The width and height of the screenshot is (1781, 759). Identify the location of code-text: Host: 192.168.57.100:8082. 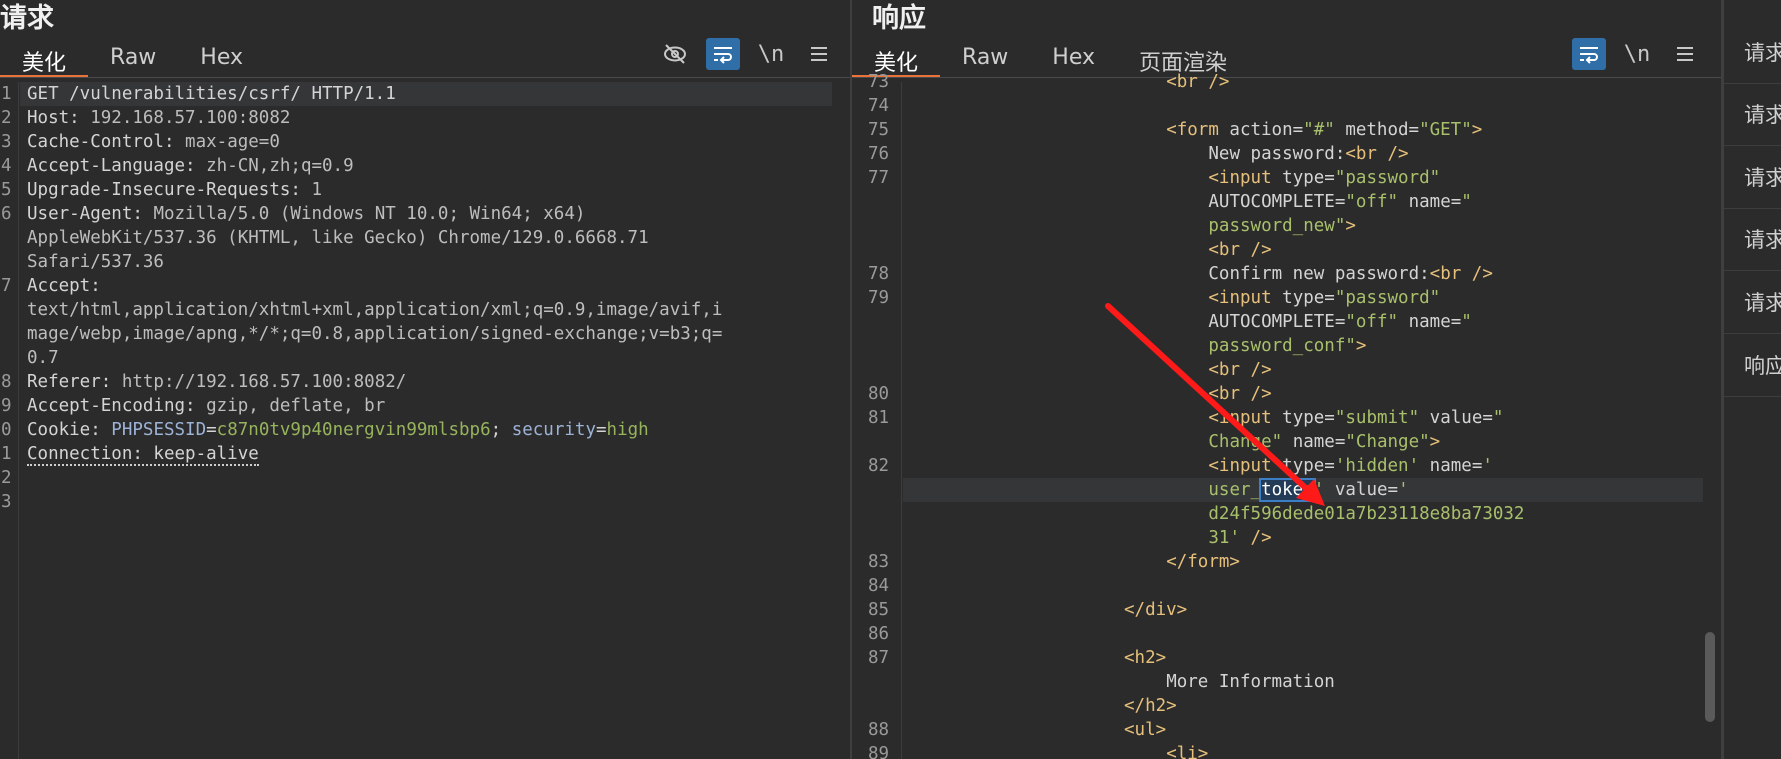
(158, 118).